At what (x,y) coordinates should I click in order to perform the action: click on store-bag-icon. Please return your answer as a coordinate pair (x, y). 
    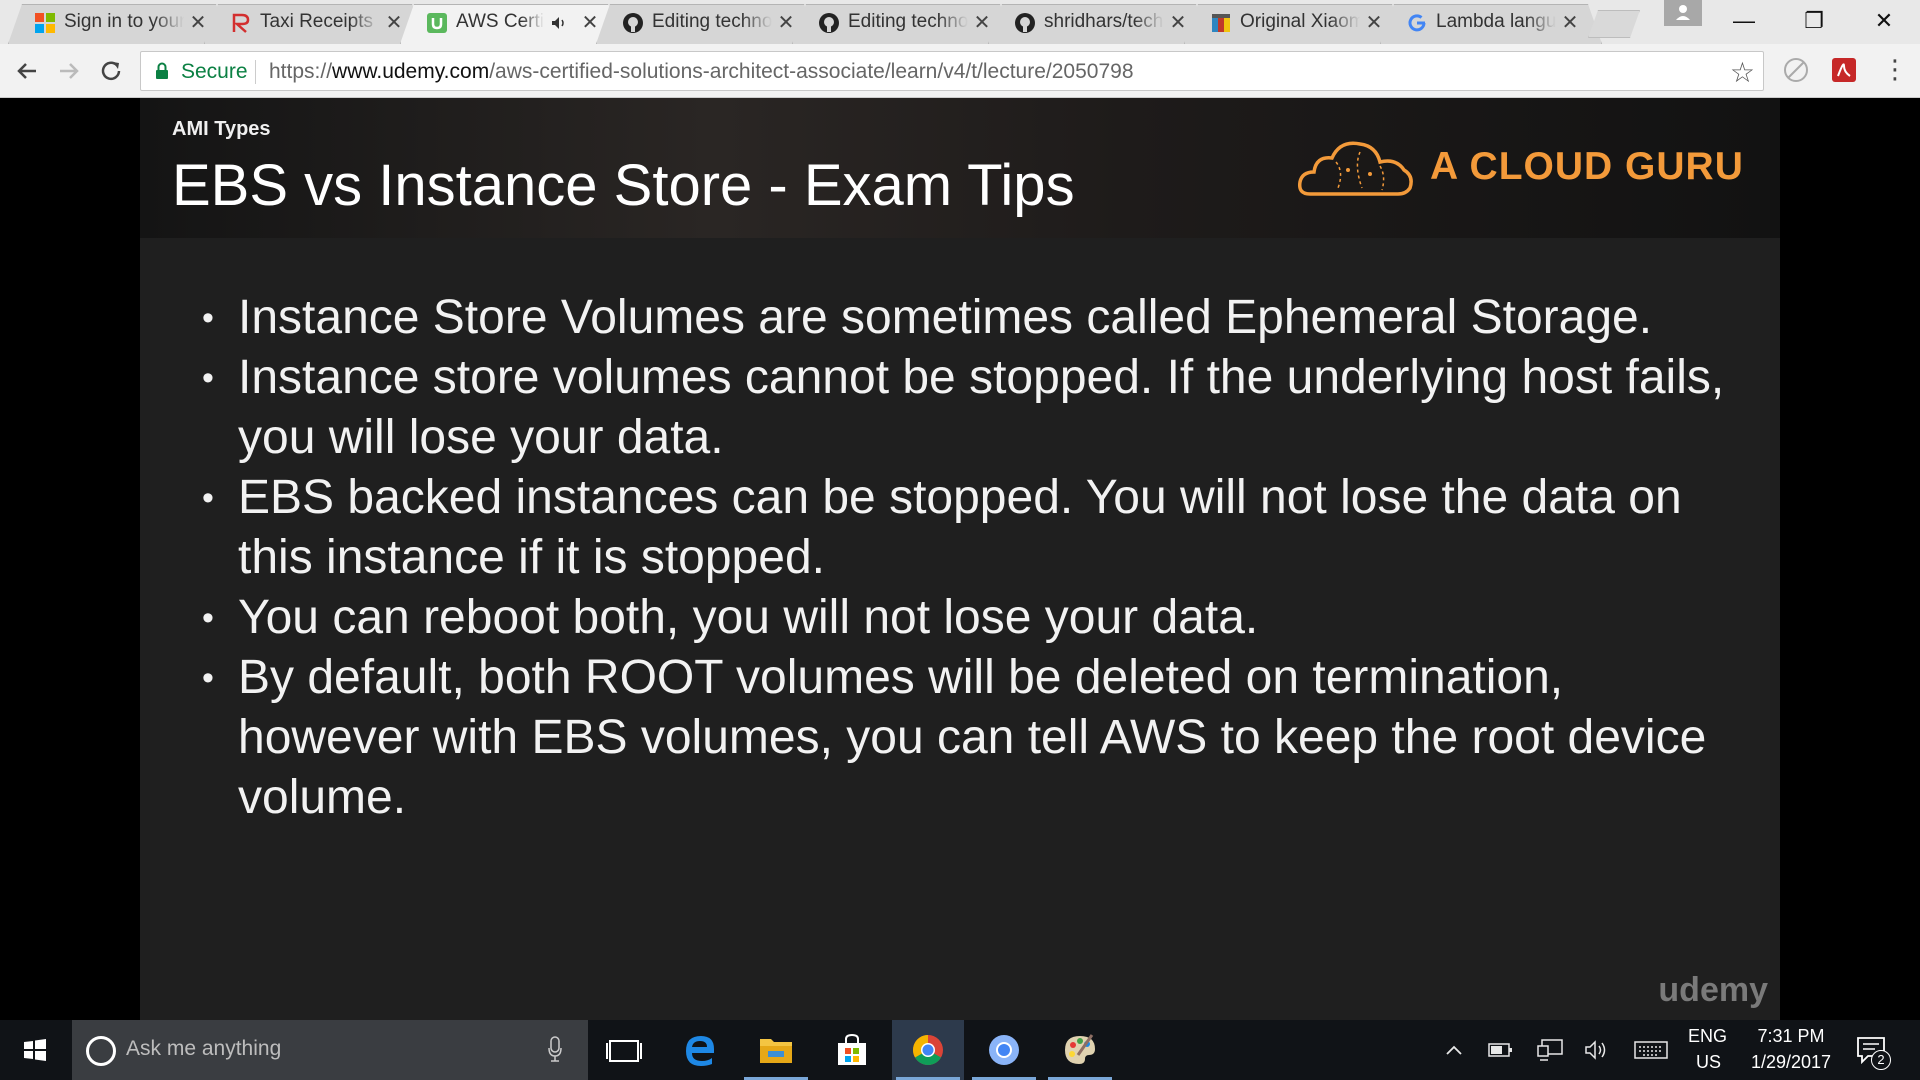
    Looking at the image, I should click on (852, 1049).